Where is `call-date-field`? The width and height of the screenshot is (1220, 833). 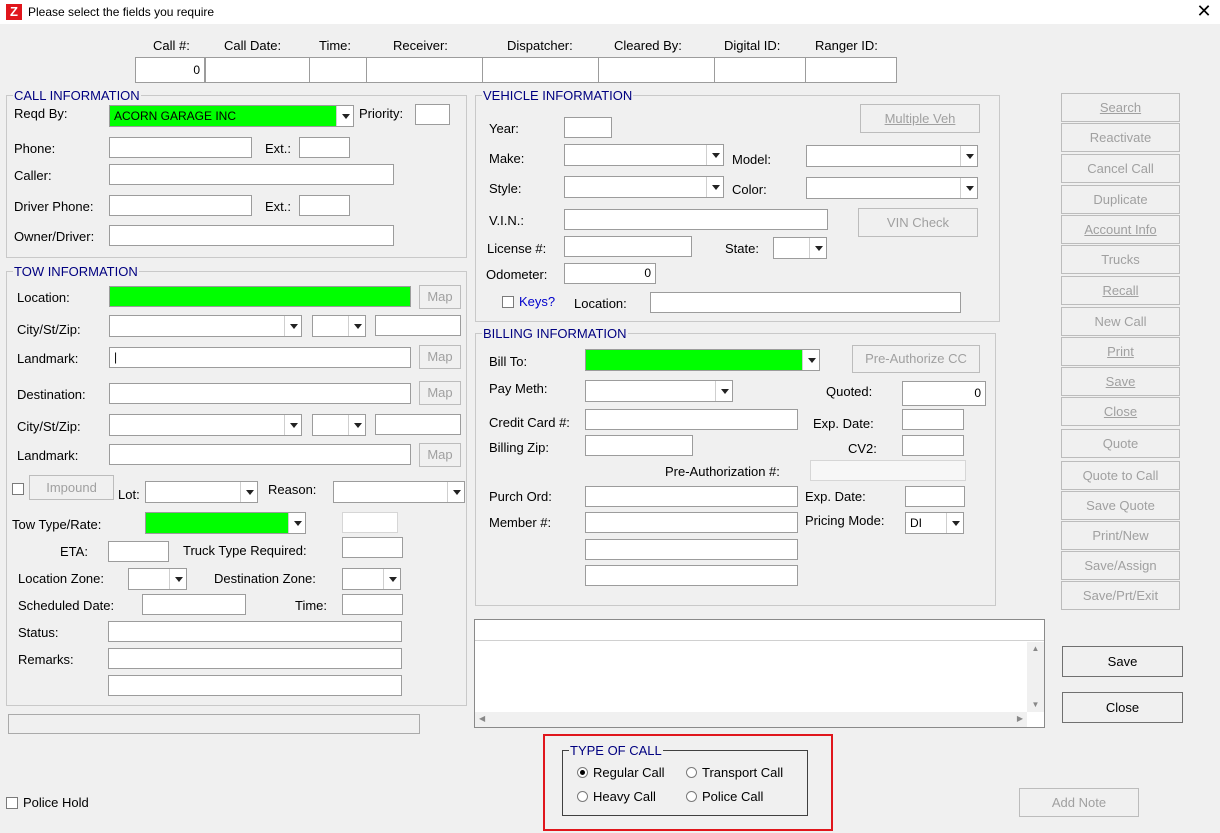 call-date-field is located at coordinates (257, 70).